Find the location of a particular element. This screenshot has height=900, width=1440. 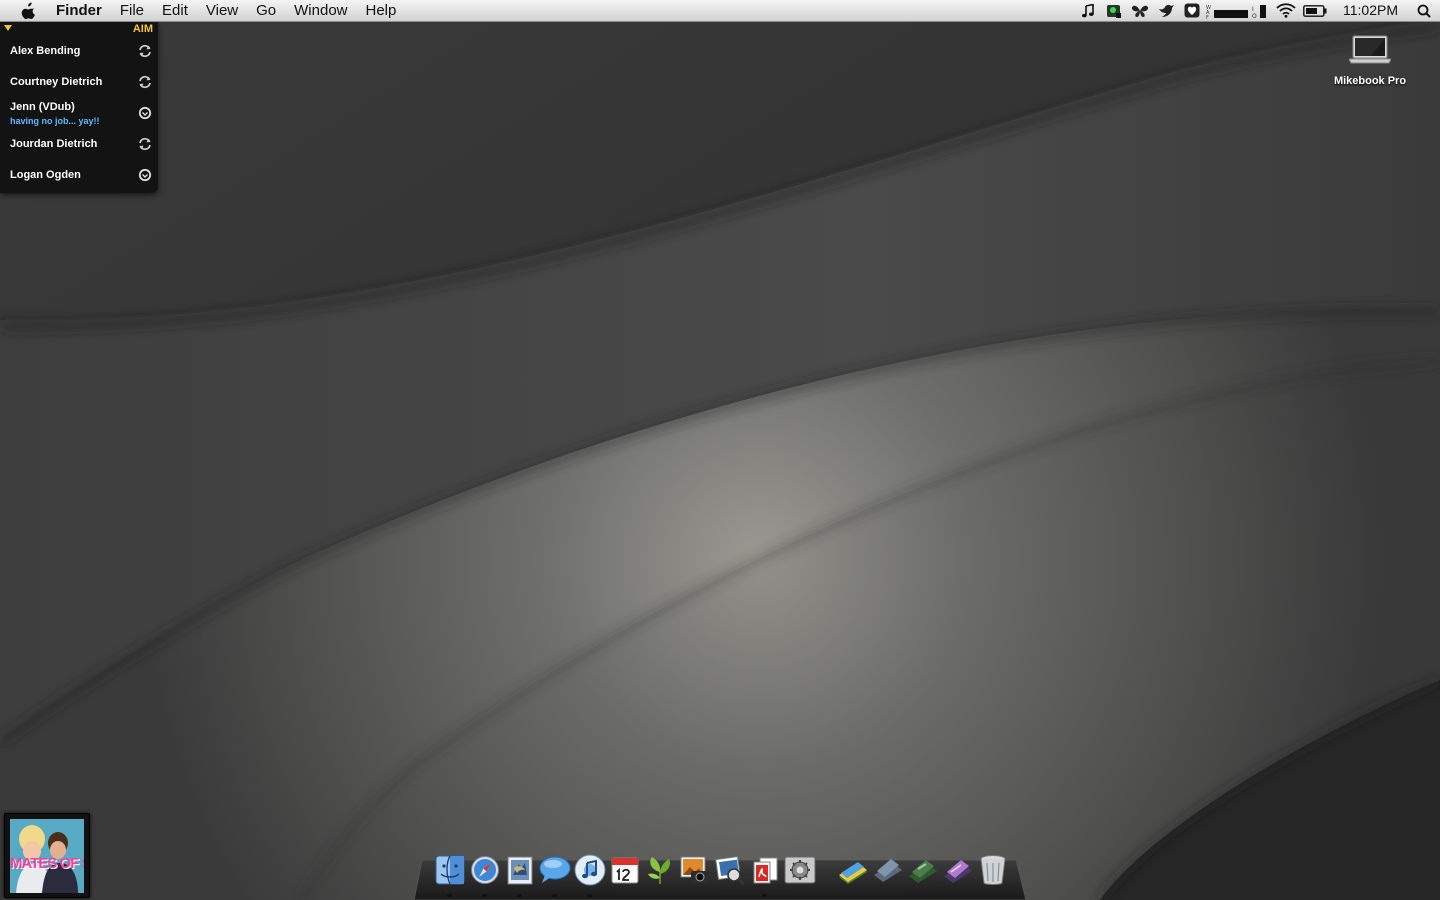

menu-help: Help is located at coordinates (387, 10).